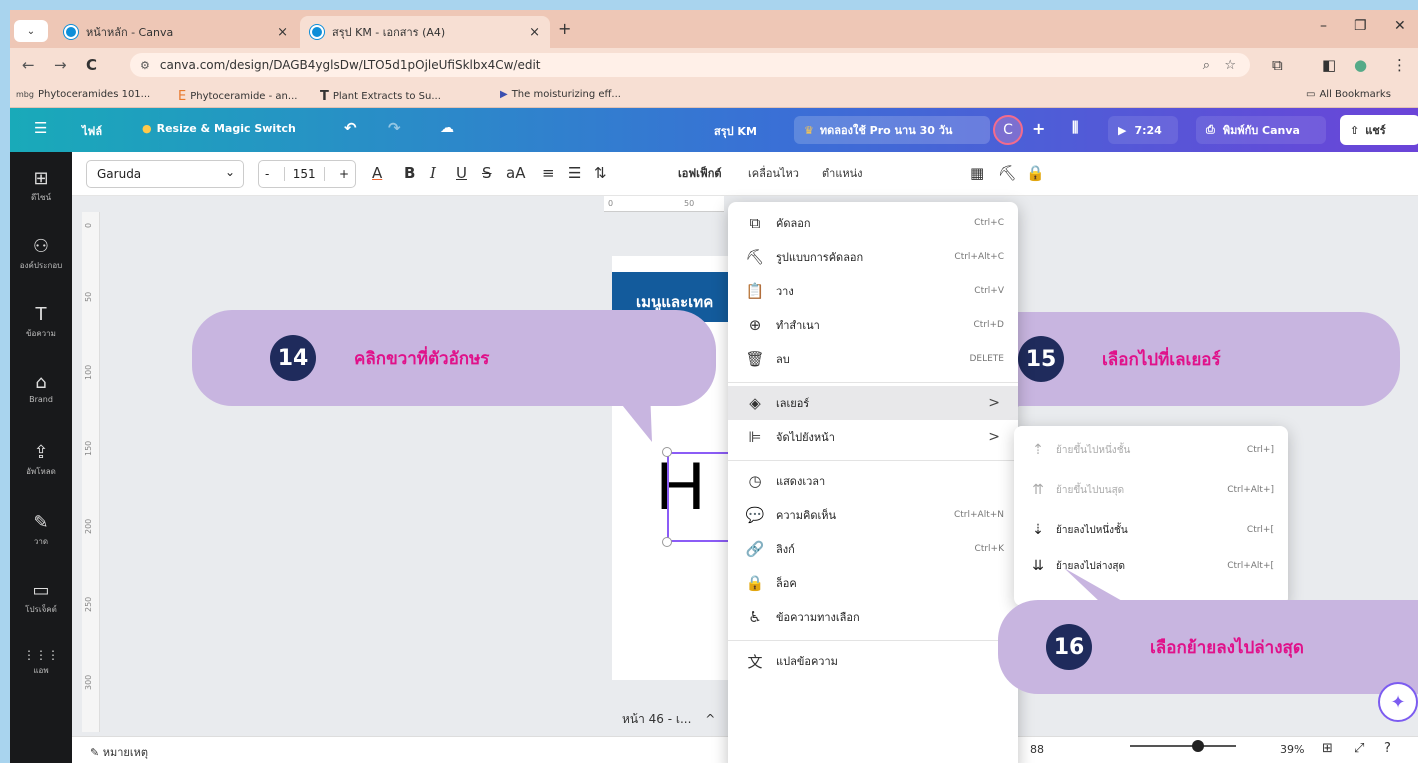 The width and height of the screenshot is (1418, 763). What do you see at coordinates (145, 65) in the screenshot?
I see `site-info-icon: ⚙` at bounding box center [145, 65].